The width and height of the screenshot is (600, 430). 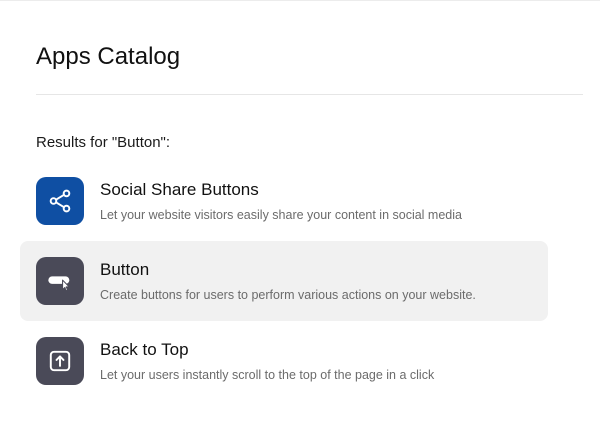 I want to click on app-name: Button, so click(x=125, y=269).